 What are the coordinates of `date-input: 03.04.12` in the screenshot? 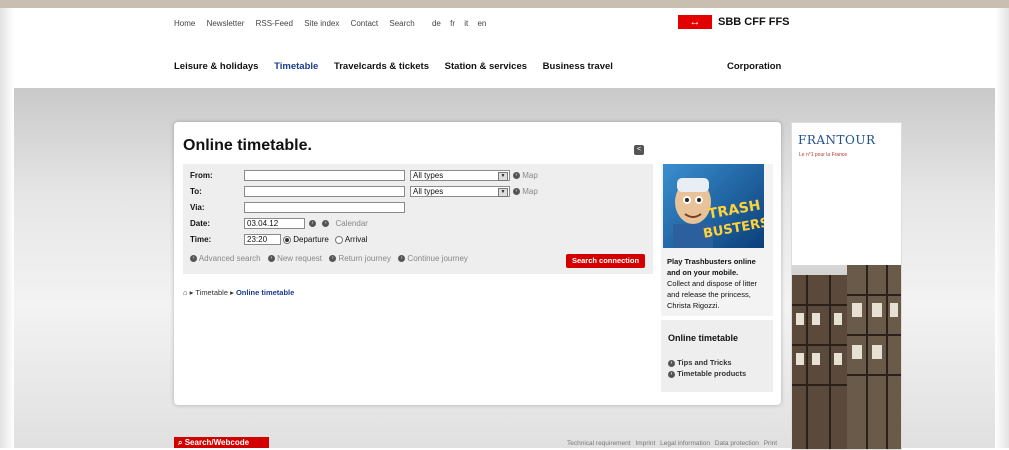 It's located at (274, 223).